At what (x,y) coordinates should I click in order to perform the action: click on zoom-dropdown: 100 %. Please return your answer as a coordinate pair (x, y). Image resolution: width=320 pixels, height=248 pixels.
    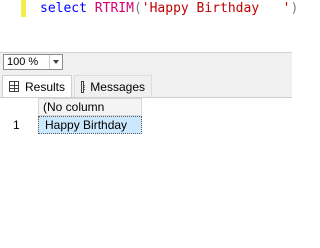
    Looking at the image, I should click on (33, 62).